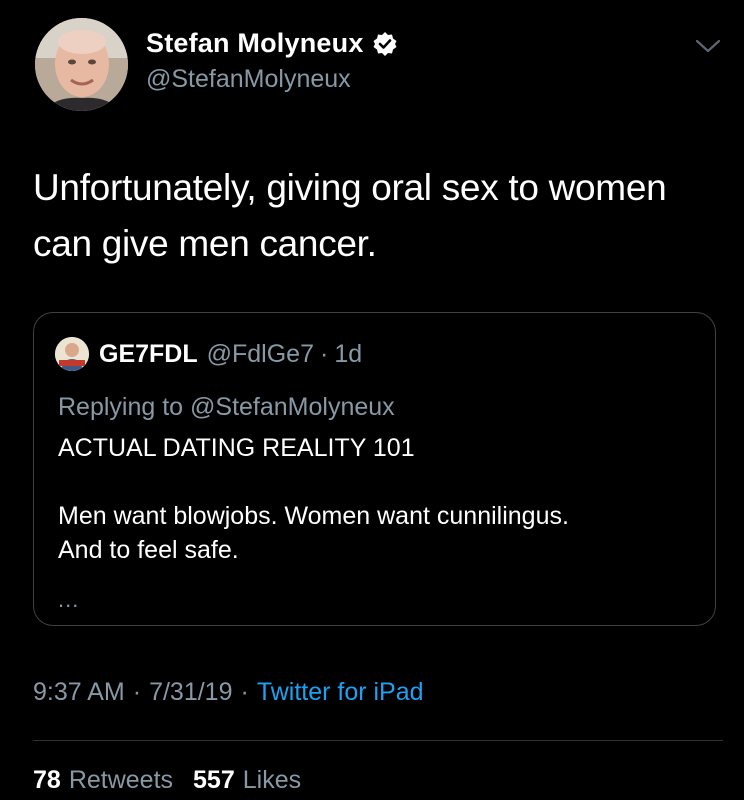 The image size is (744, 800). What do you see at coordinates (47, 780) in the screenshot?
I see `retweets-count: 78` at bounding box center [47, 780].